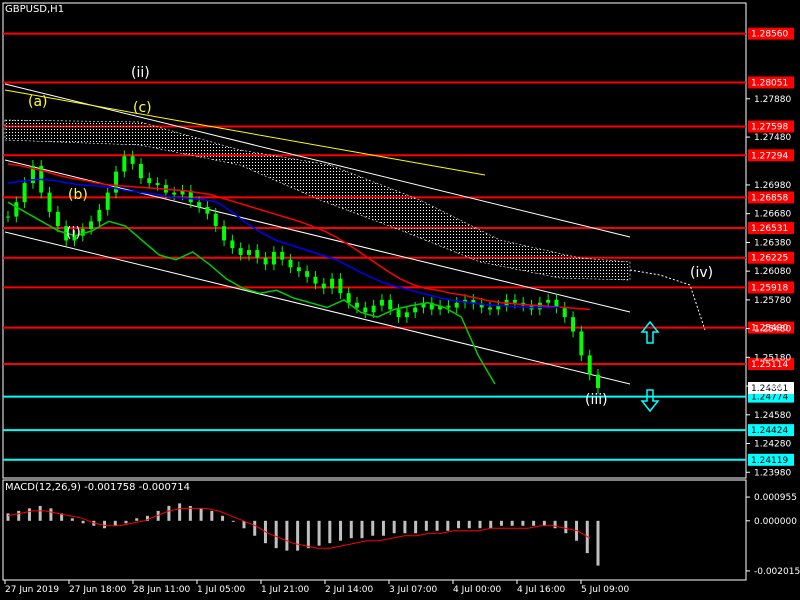  I want to click on price-level-label: 1.24119, so click(769, 461).